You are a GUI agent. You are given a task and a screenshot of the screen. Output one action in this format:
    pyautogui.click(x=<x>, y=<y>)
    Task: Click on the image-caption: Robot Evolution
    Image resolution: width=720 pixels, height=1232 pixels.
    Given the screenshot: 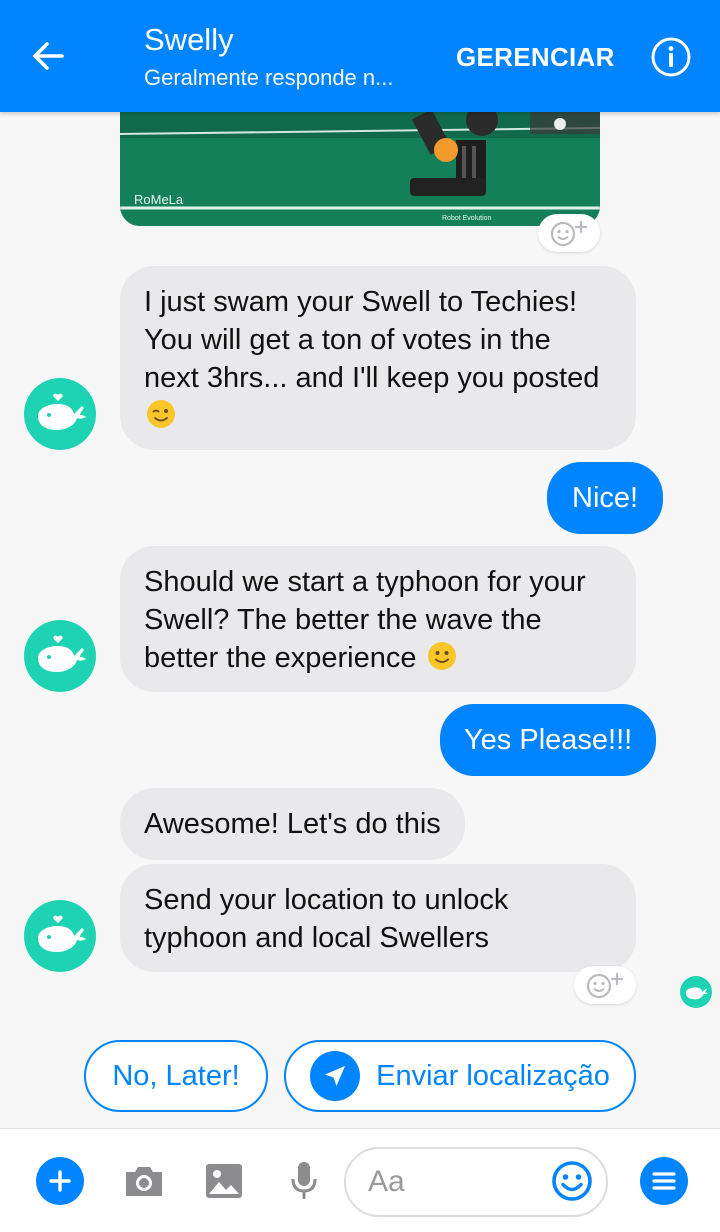 What is the action you would take?
    pyautogui.click(x=467, y=218)
    